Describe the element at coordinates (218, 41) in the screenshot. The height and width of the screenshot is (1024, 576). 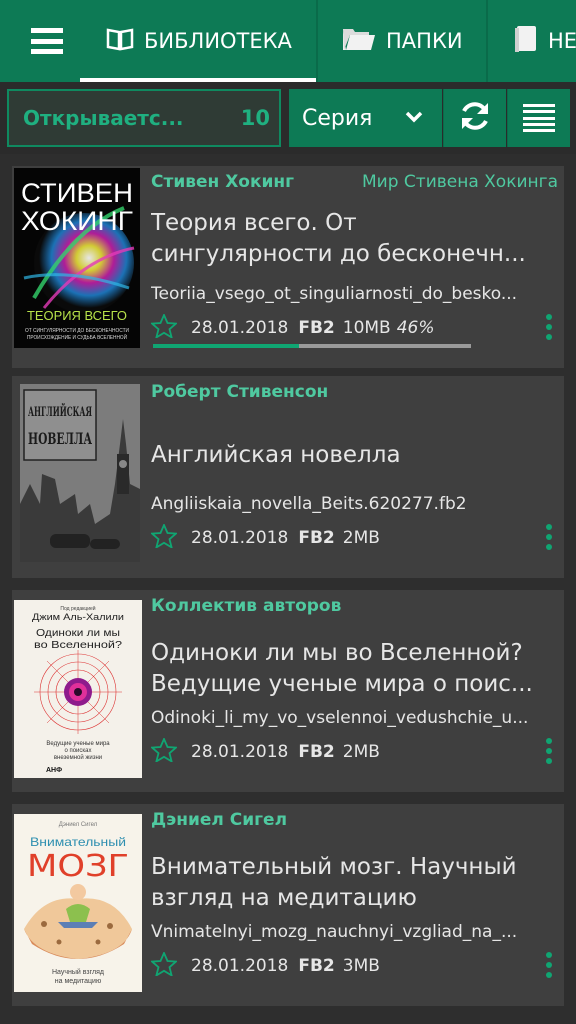
I see `tab-library-label: БИБЛИОТЕКА` at that location.